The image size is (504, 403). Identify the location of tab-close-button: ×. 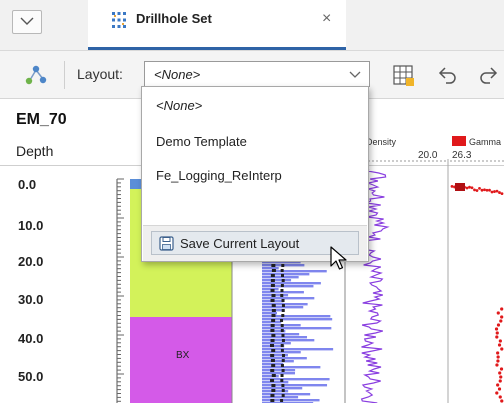
(326, 19).